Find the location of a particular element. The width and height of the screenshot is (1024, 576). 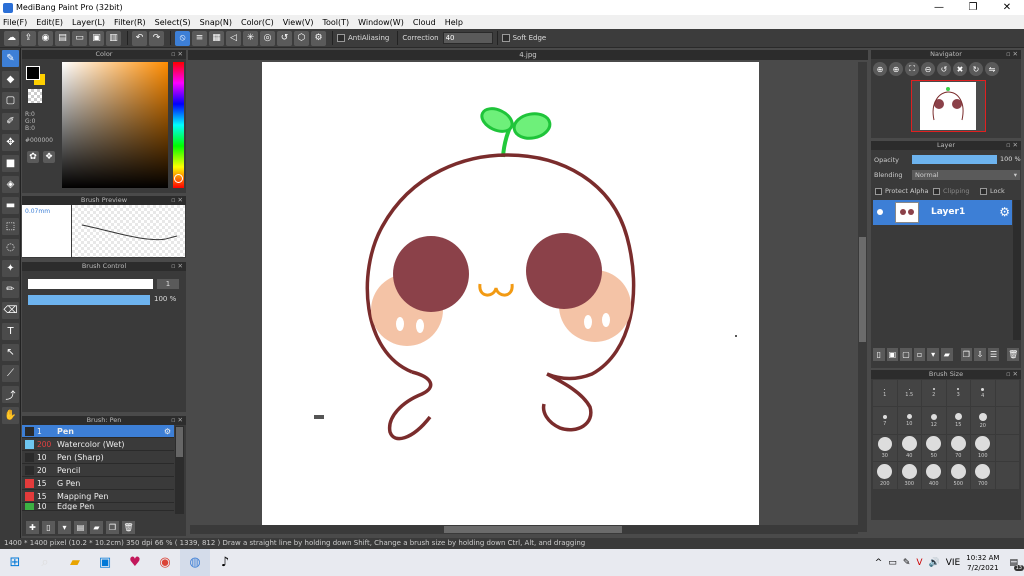

brush-size-option: 1 is located at coordinates (885, 393).